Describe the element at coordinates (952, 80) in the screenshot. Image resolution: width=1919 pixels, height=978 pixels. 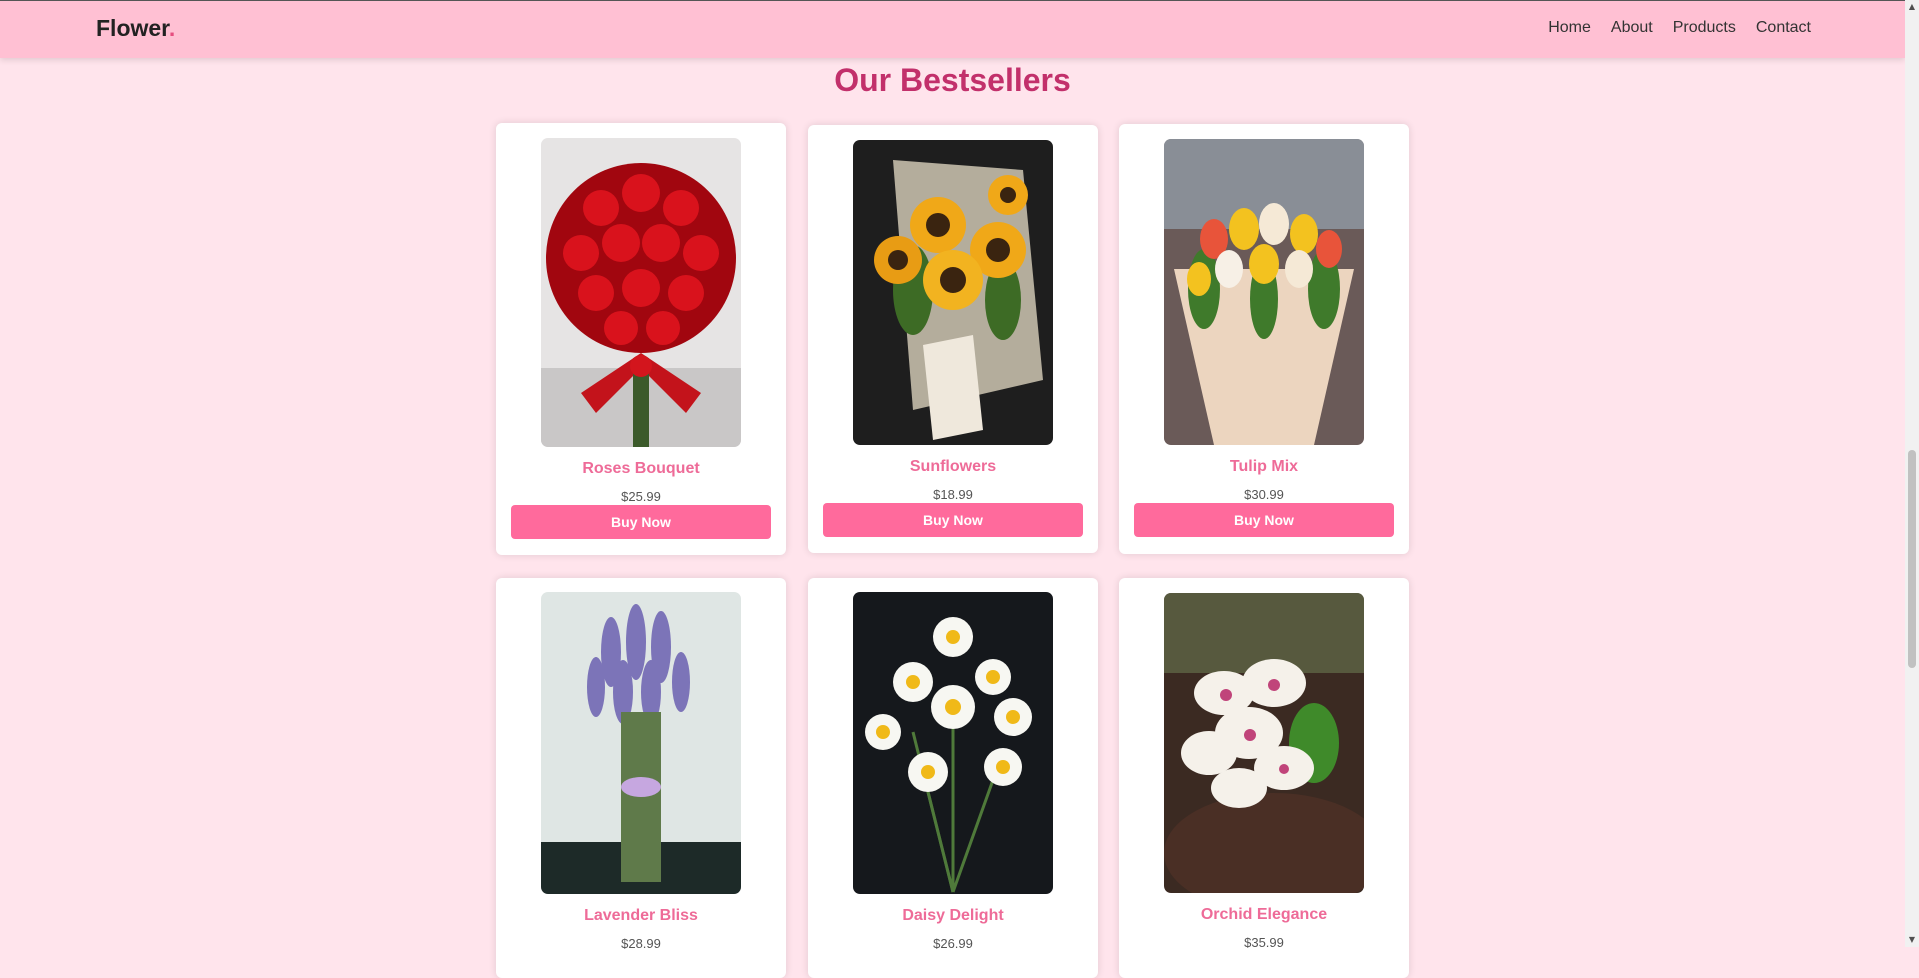
I see `section-title: Our Bestsellers` at that location.